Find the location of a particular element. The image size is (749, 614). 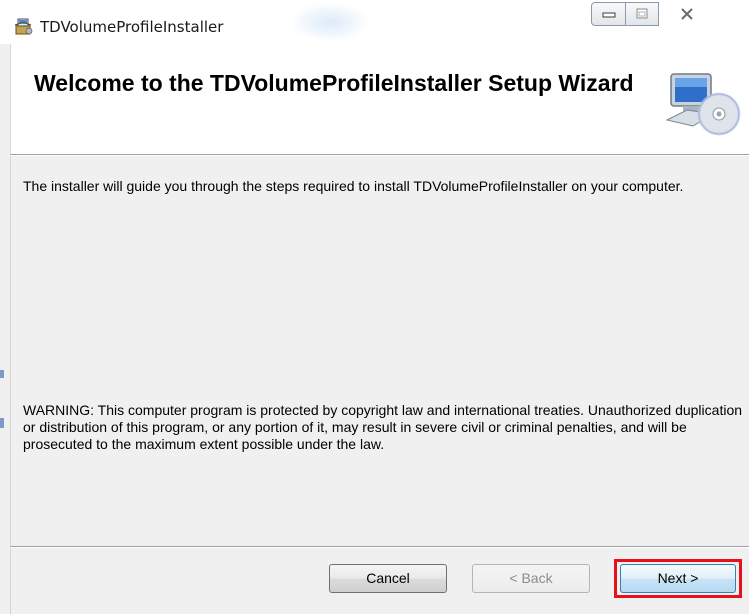

close-button is located at coordinates (686, 14).